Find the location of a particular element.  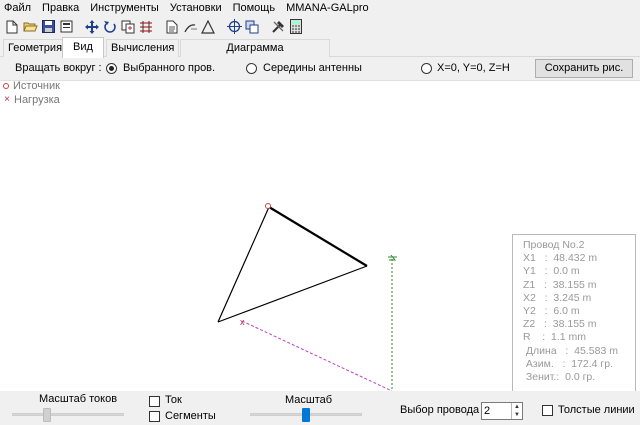

duplicate-icon is located at coordinates (252, 27).